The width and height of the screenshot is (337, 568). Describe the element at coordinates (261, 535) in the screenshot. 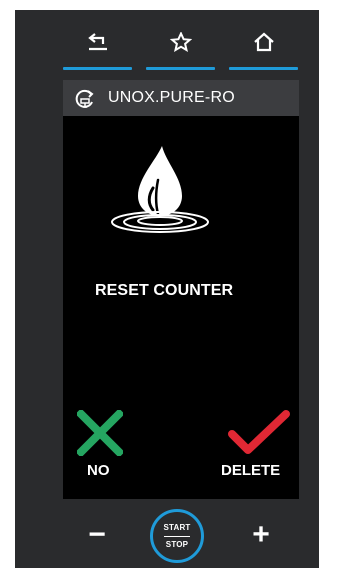

I see `plus-button: +` at that location.